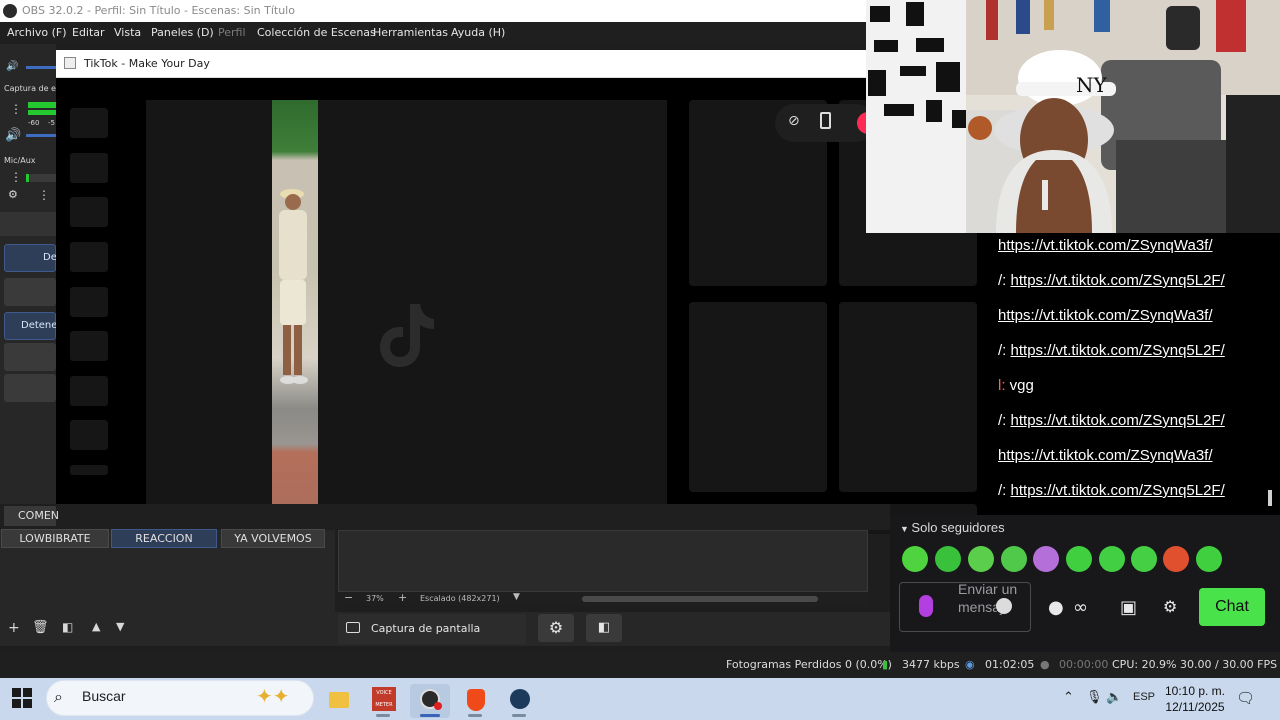 This screenshot has height=720, width=1280. Describe the element at coordinates (96, 626) in the screenshot. I see `move-up-icon: ▲` at that location.